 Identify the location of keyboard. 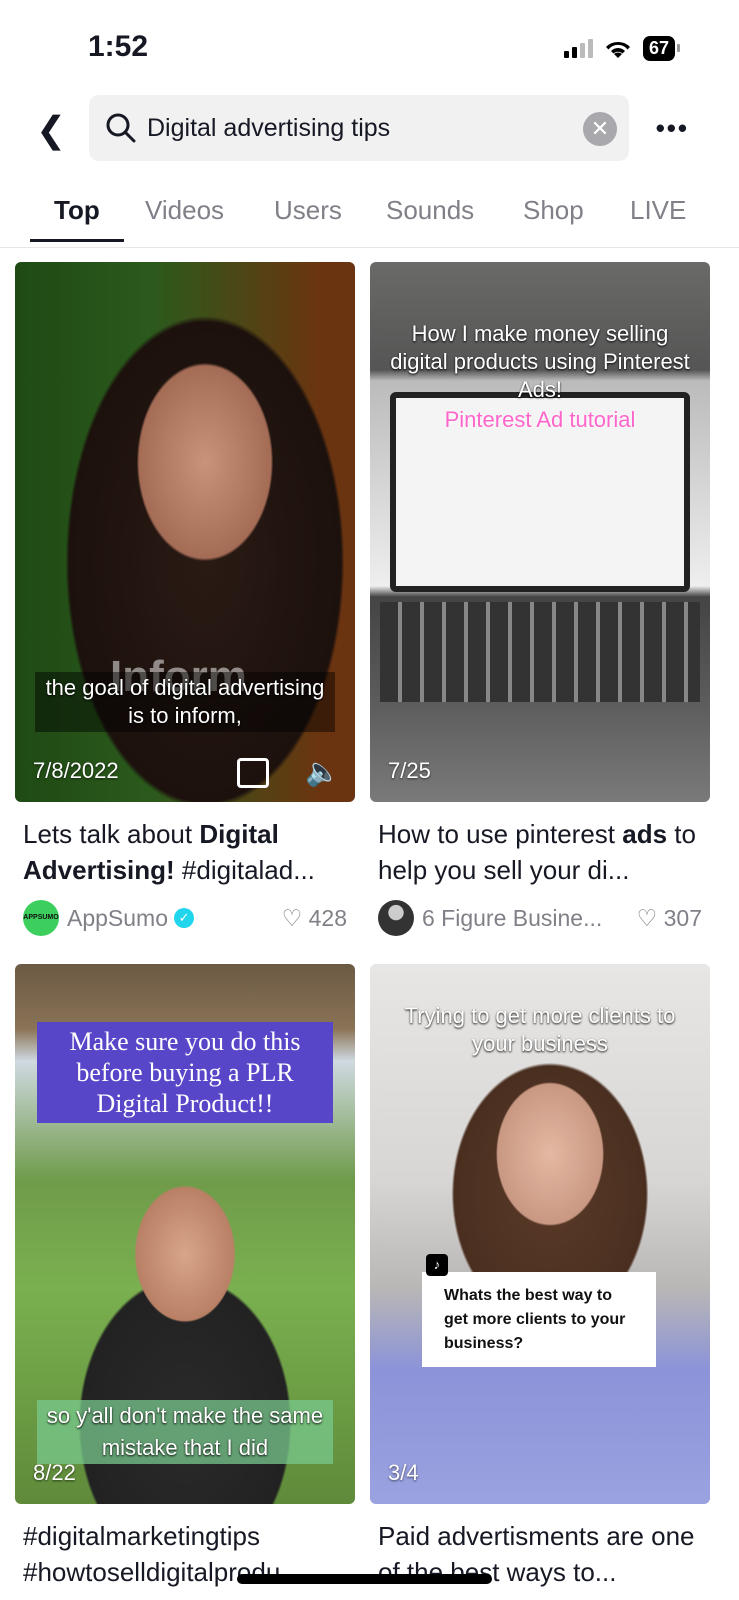
(540, 652).